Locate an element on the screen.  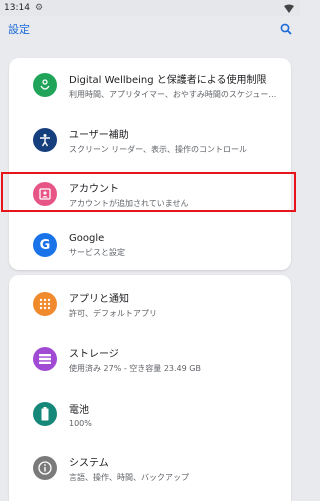
apps-grid-icon is located at coordinates (45, 304).